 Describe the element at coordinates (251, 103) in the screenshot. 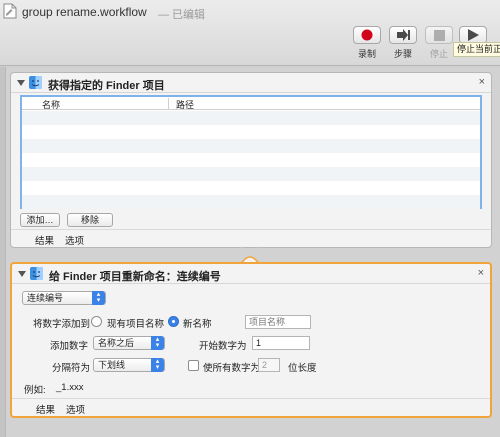

I see `table-header: 名称 路径` at that location.